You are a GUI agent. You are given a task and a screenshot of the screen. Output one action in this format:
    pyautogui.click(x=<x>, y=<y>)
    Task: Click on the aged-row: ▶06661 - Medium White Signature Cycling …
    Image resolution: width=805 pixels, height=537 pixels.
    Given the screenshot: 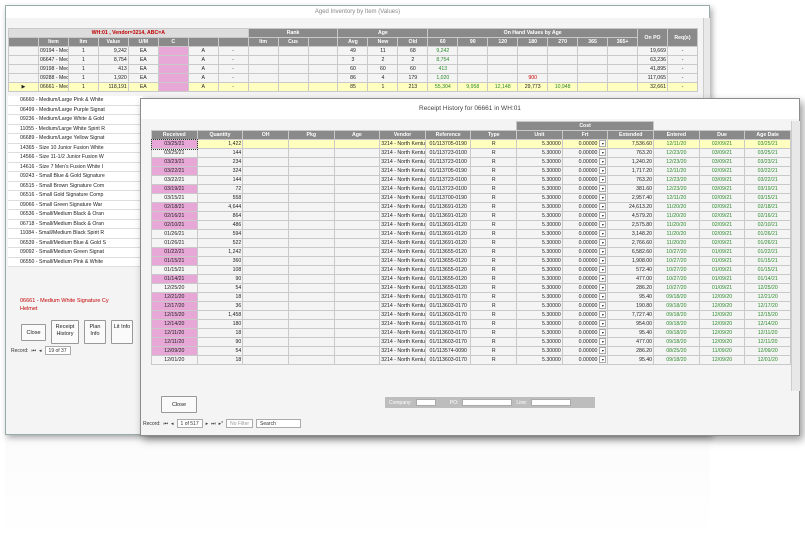 What is the action you would take?
    pyautogui.click(x=353, y=87)
    